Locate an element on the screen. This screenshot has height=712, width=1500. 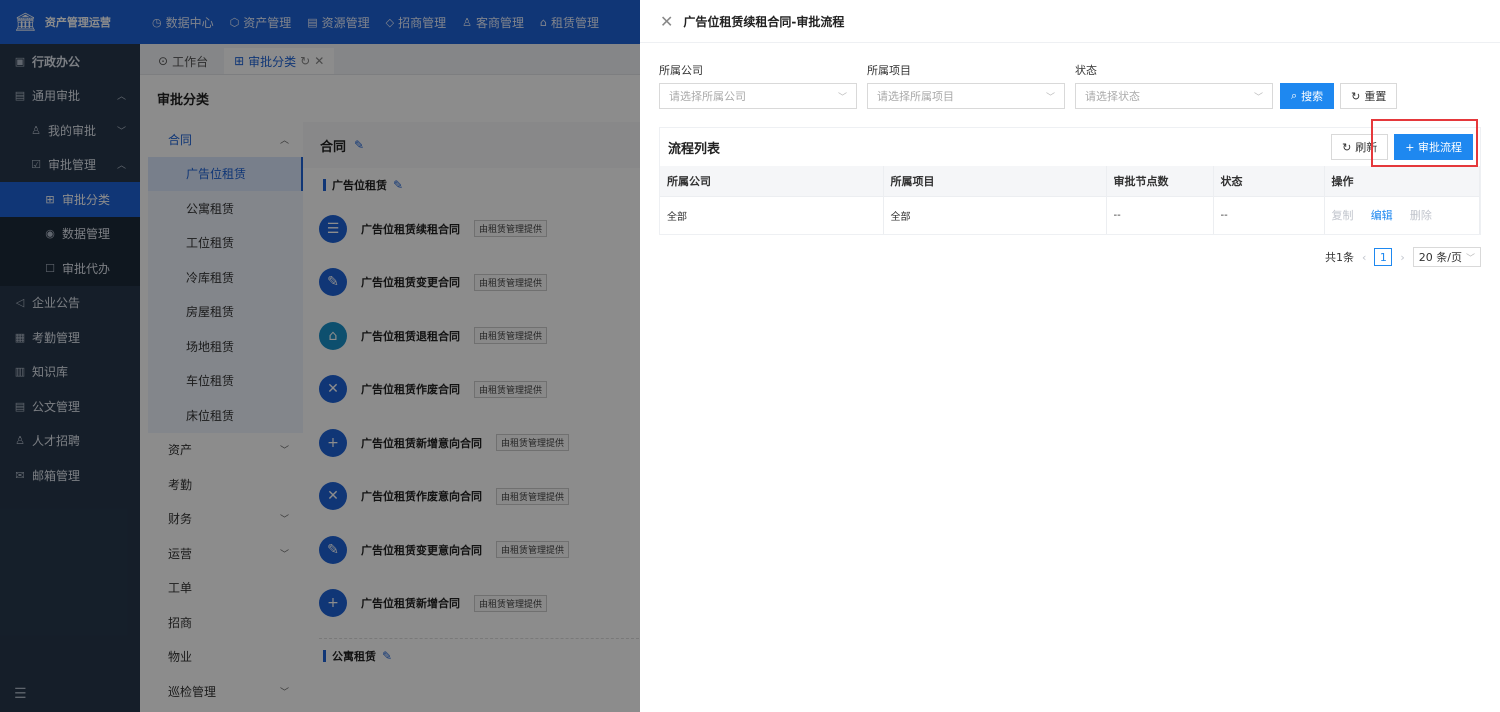
table-header-row: 所属公司 所属项目 审批节点数 状态 操作 is located at coordinates (1070, 181).